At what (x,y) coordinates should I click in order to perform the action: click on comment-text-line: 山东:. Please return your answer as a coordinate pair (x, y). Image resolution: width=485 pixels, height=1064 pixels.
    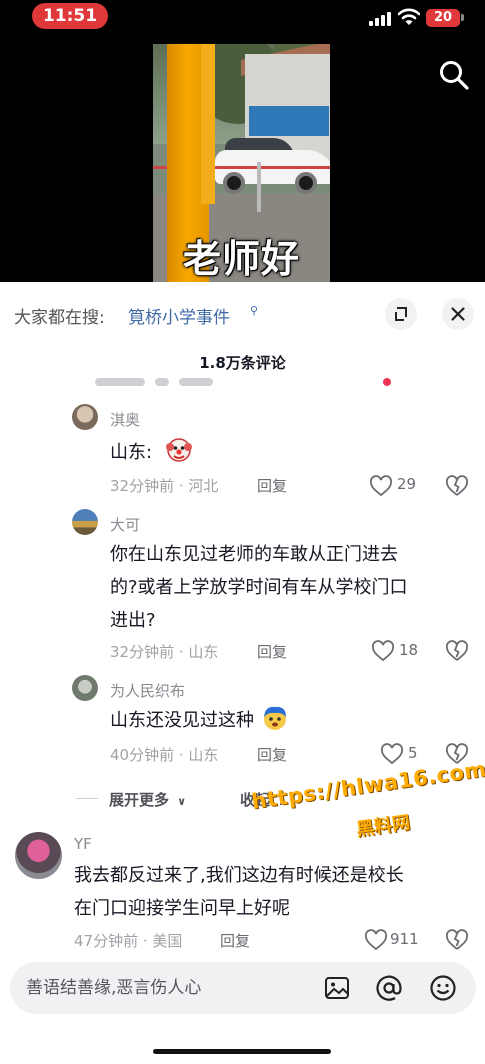
    Looking at the image, I should click on (131, 452).